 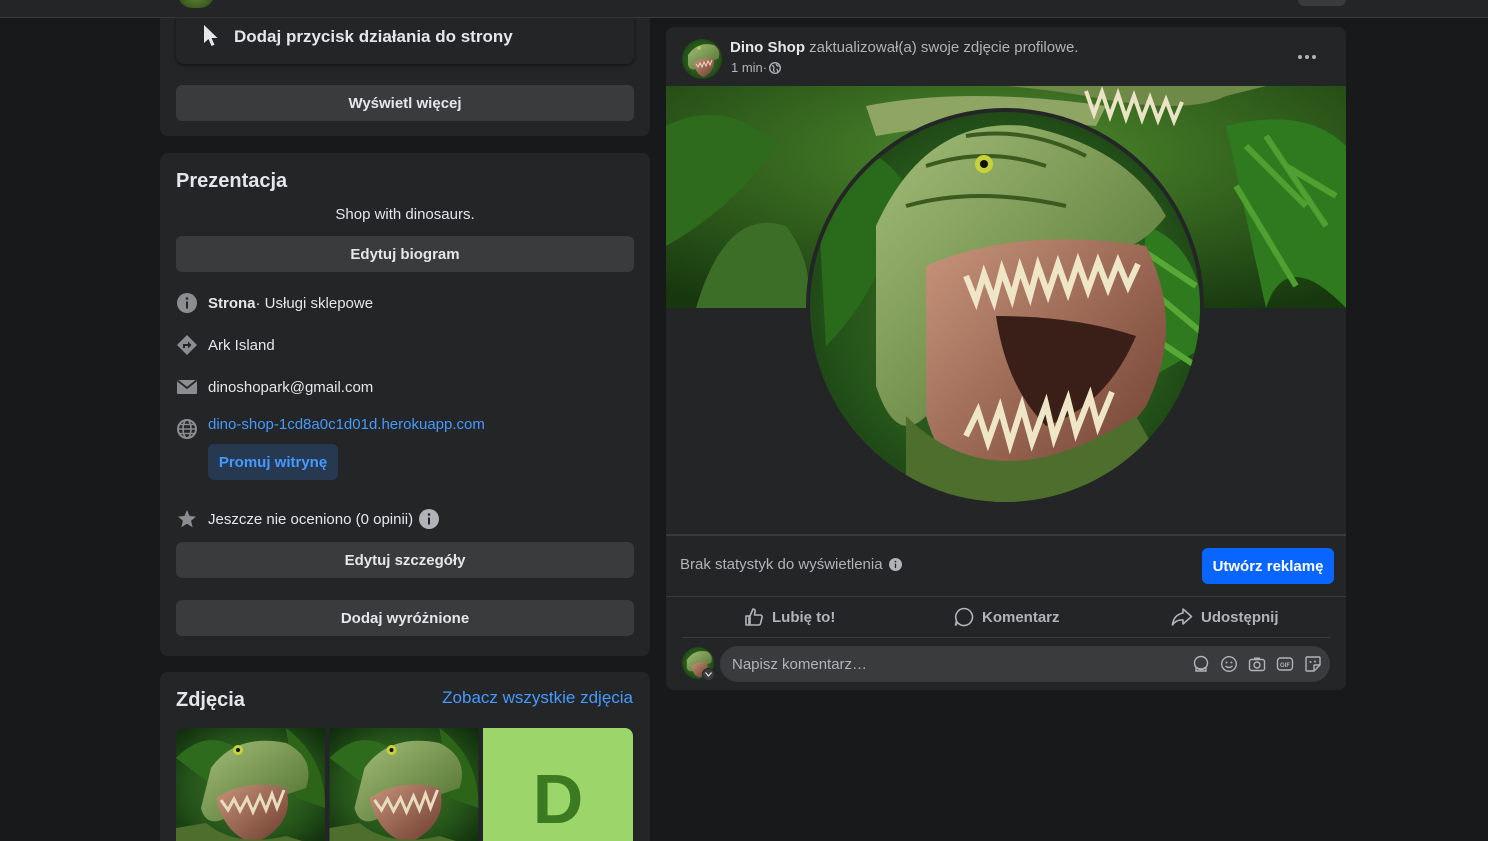 I want to click on see-all-photos-link: Zobacz wszystkie zdjęcia, so click(x=537, y=698).